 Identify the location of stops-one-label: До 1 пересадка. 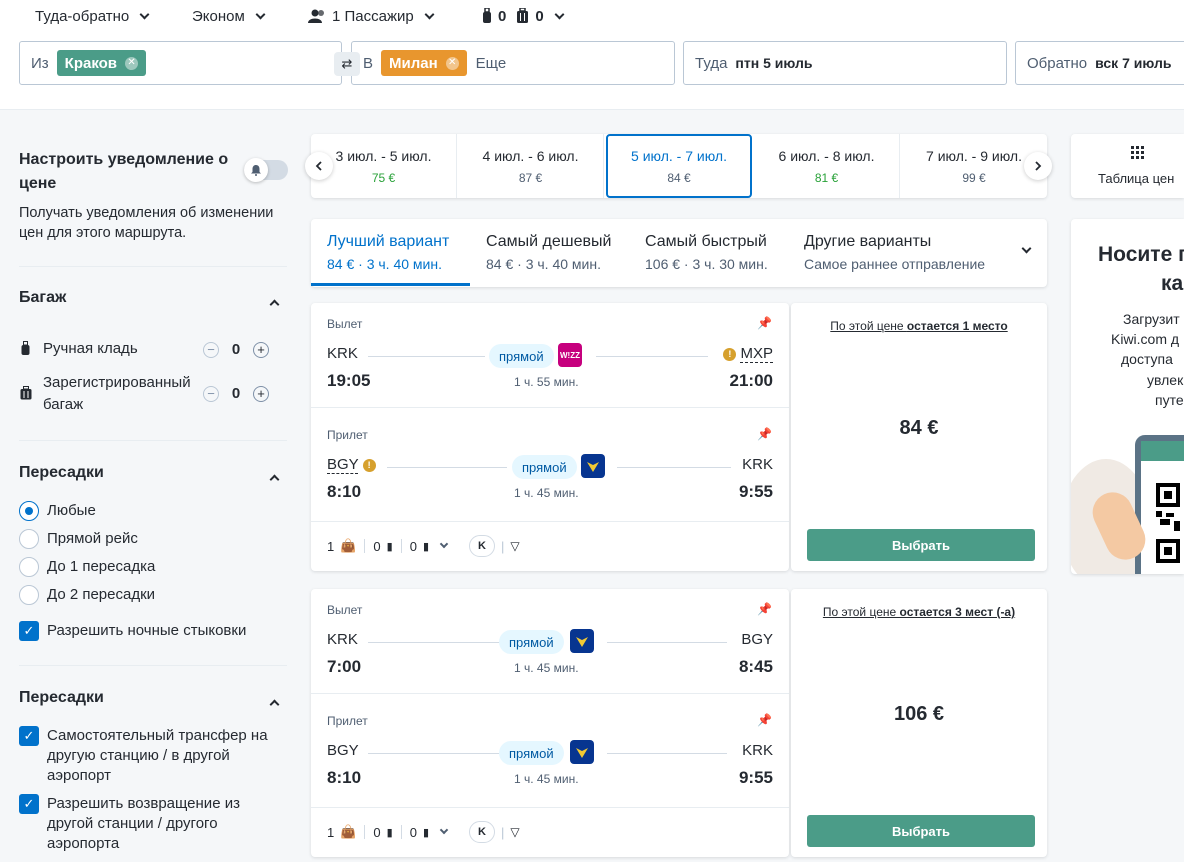
(101, 566).